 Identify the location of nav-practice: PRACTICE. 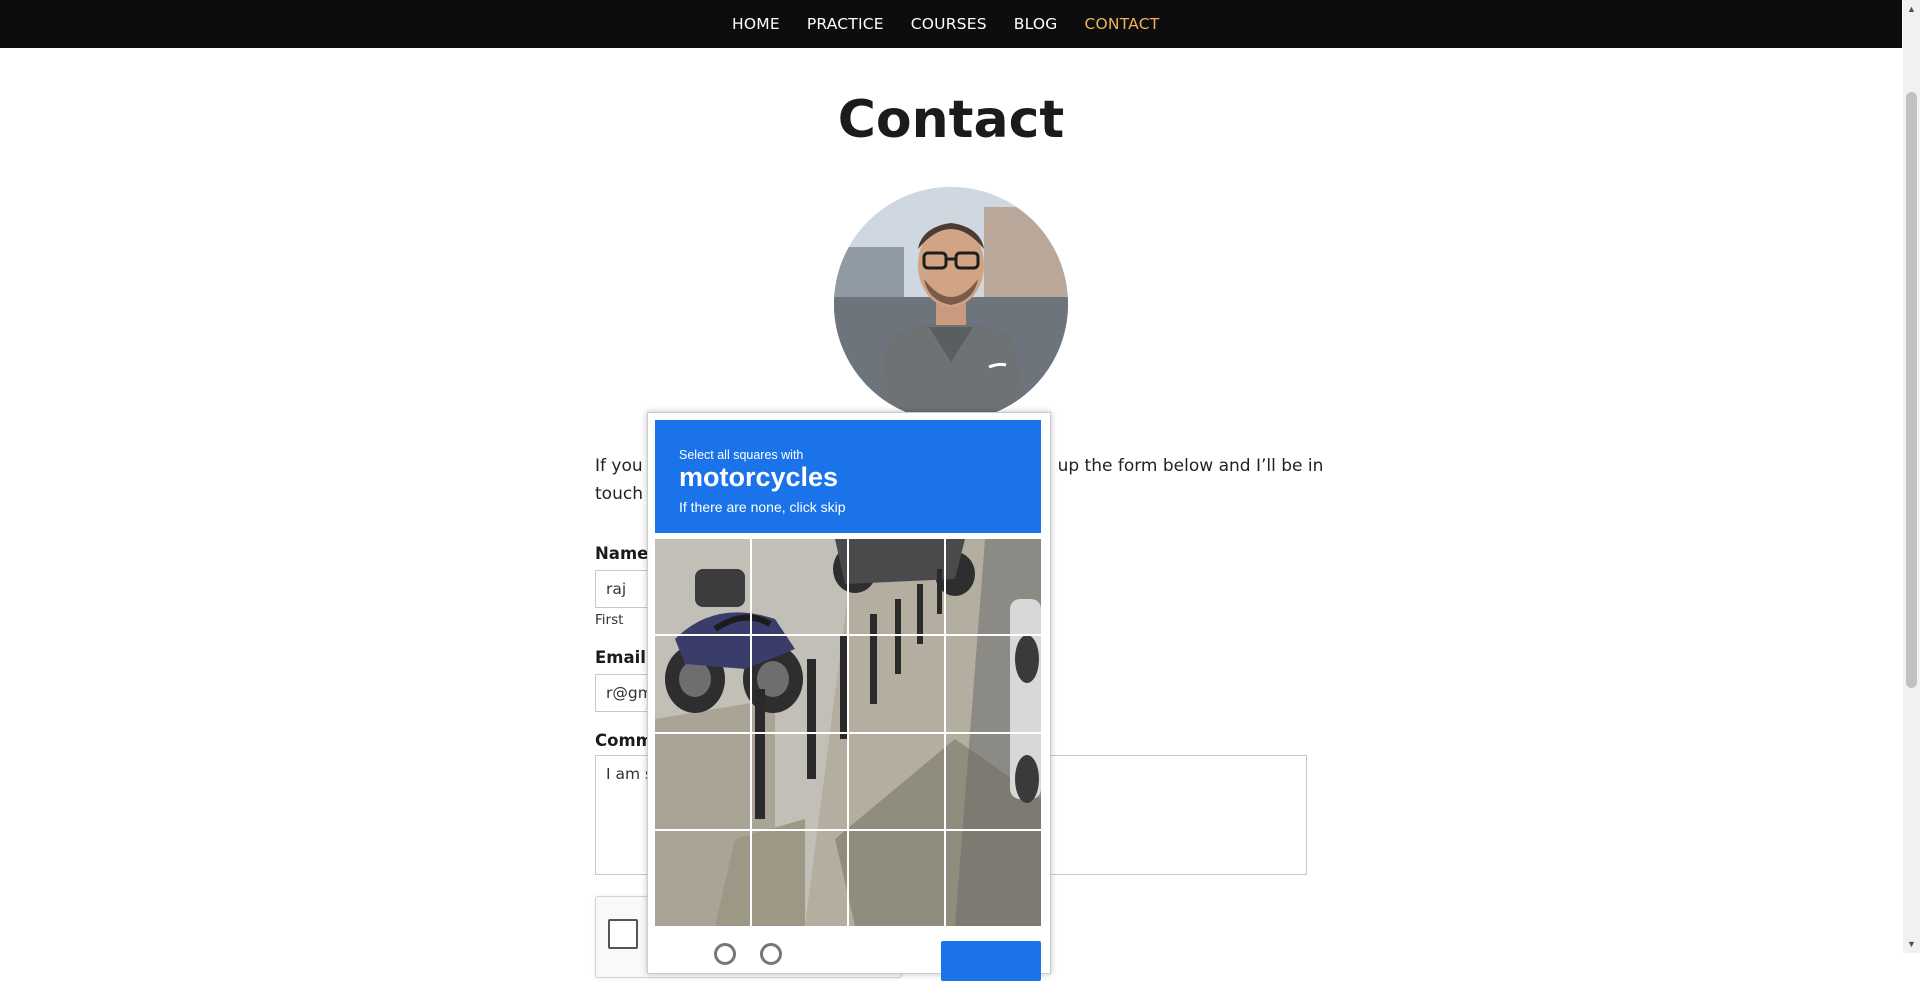
(845, 24).